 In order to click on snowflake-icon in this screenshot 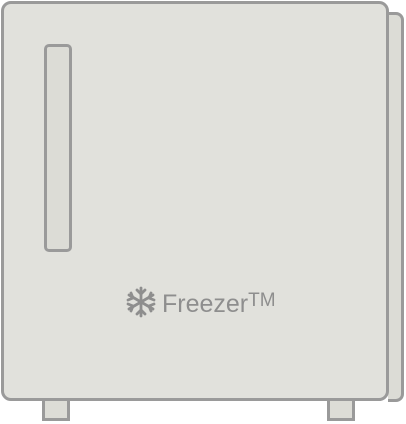, I will do `click(141, 302)`.